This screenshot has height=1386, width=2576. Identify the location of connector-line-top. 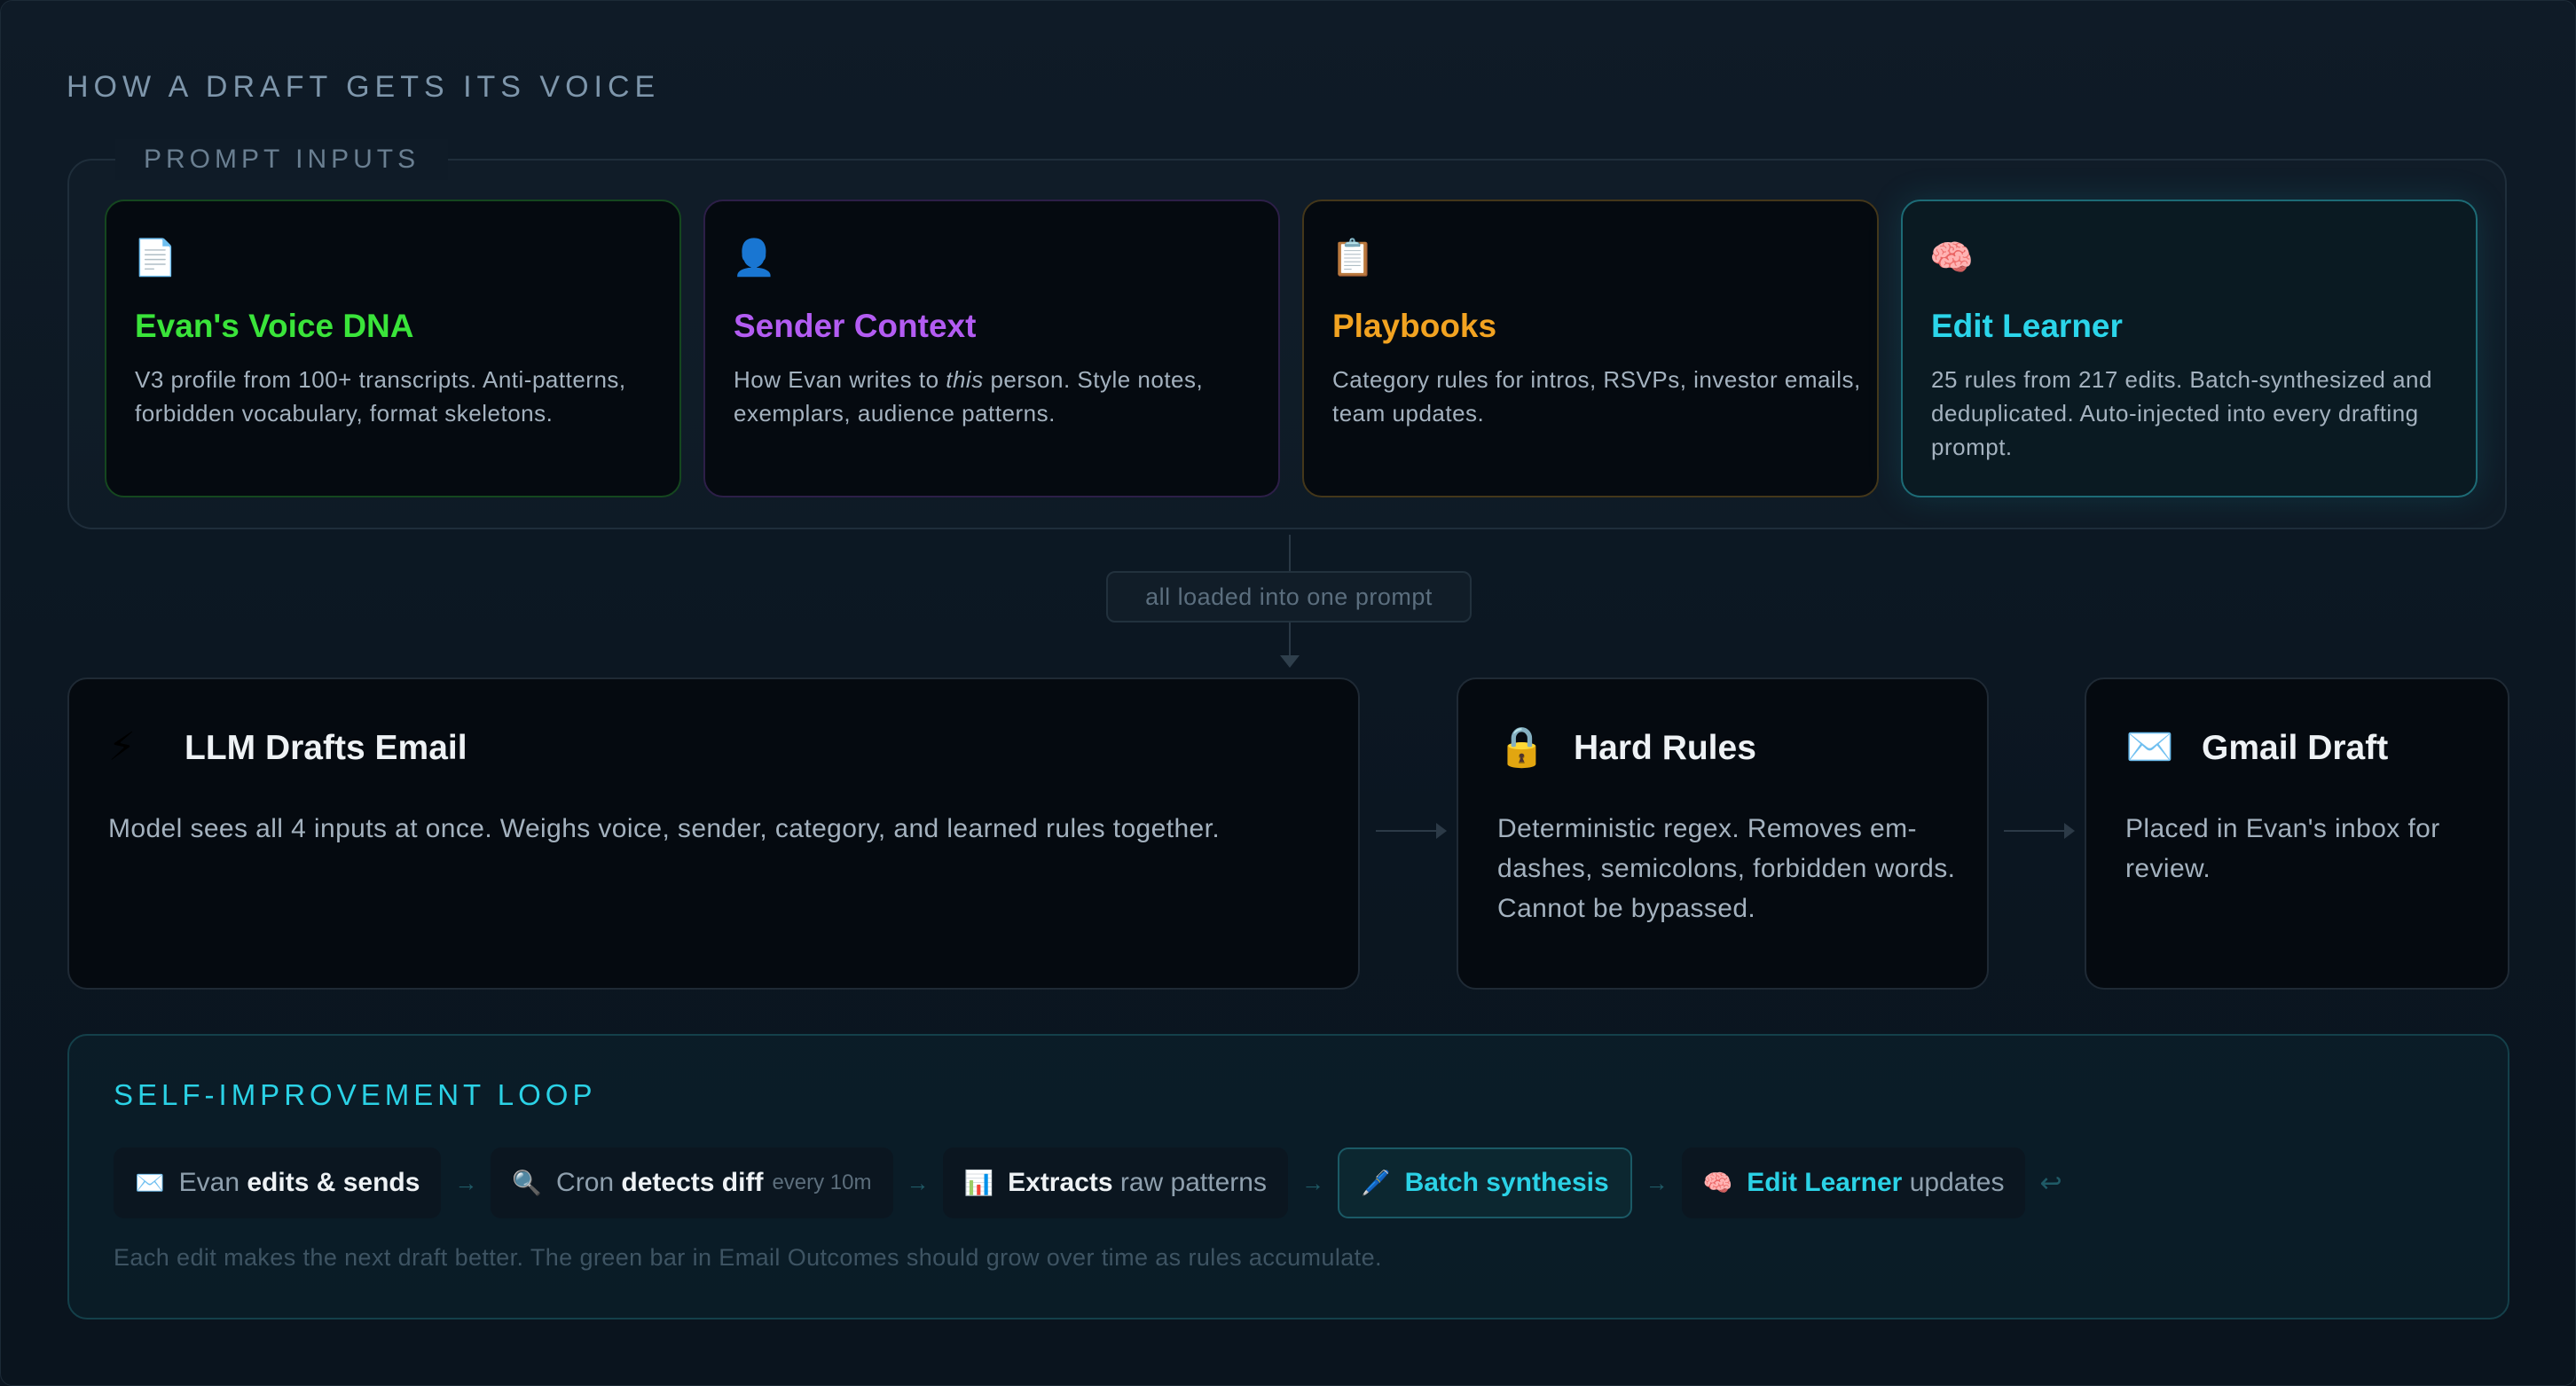
(1290, 553).